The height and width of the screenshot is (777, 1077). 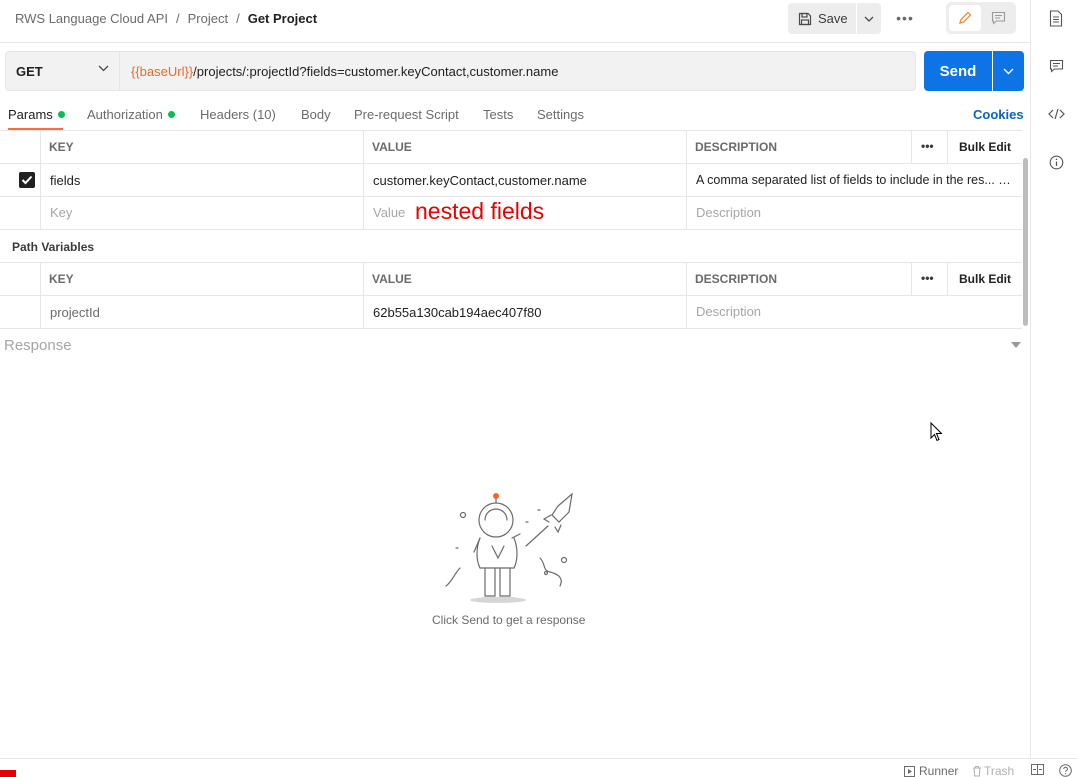 I want to click on checkmark-icon, so click(x=27, y=180).